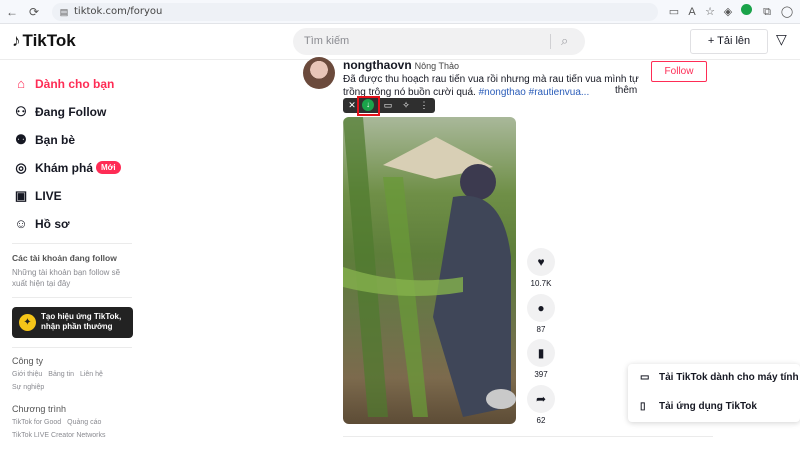 The image size is (800, 450). Describe the element at coordinates (39, 409) in the screenshot. I see `program-heading: Chương trình` at that location.